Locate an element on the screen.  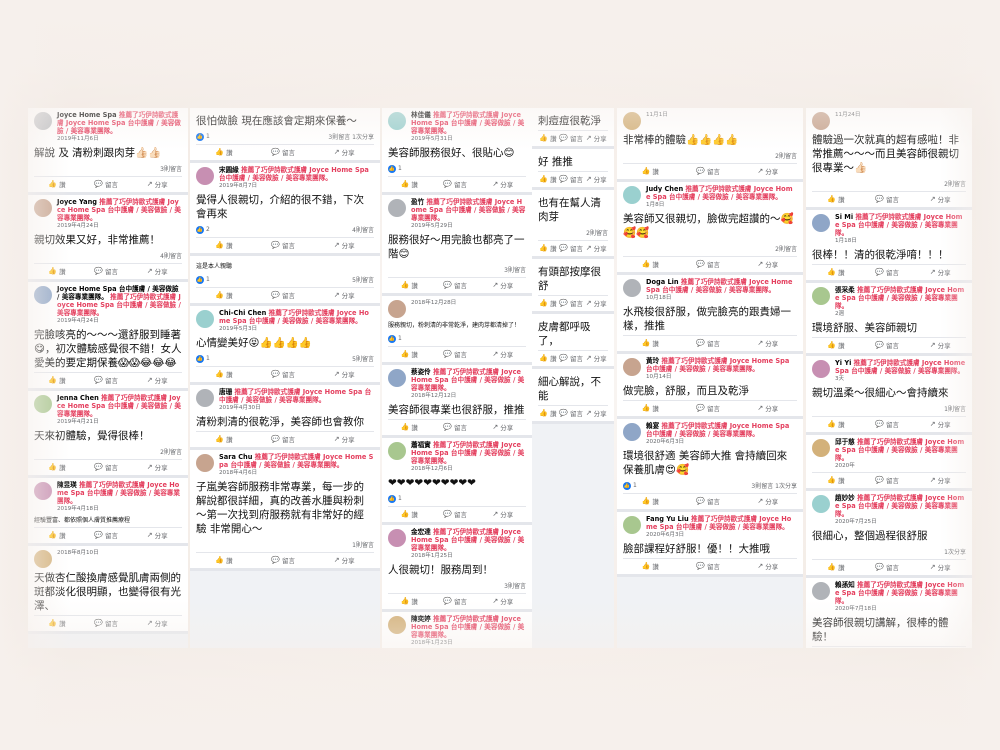
reviewer-name: 陳奕婷 is located at coordinates (421, 619).